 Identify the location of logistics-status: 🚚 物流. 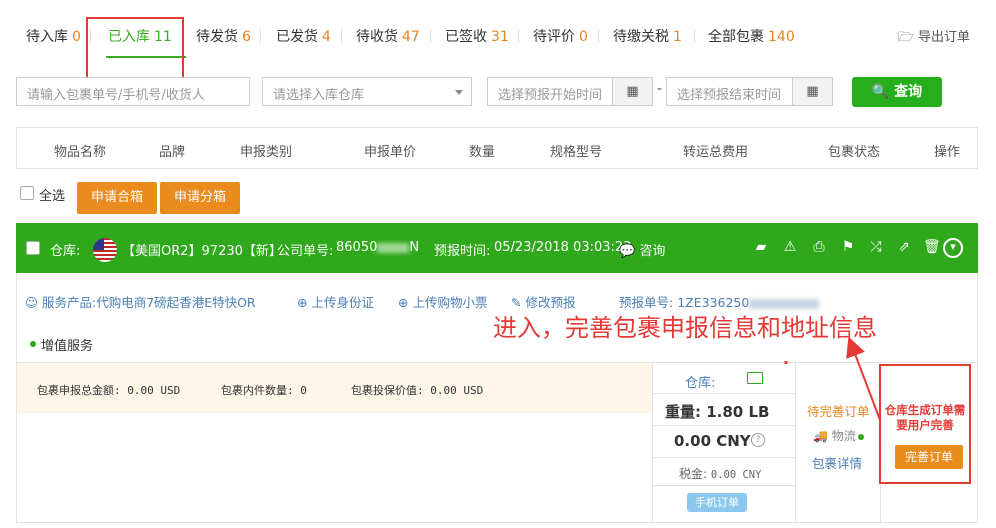
(838, 435).